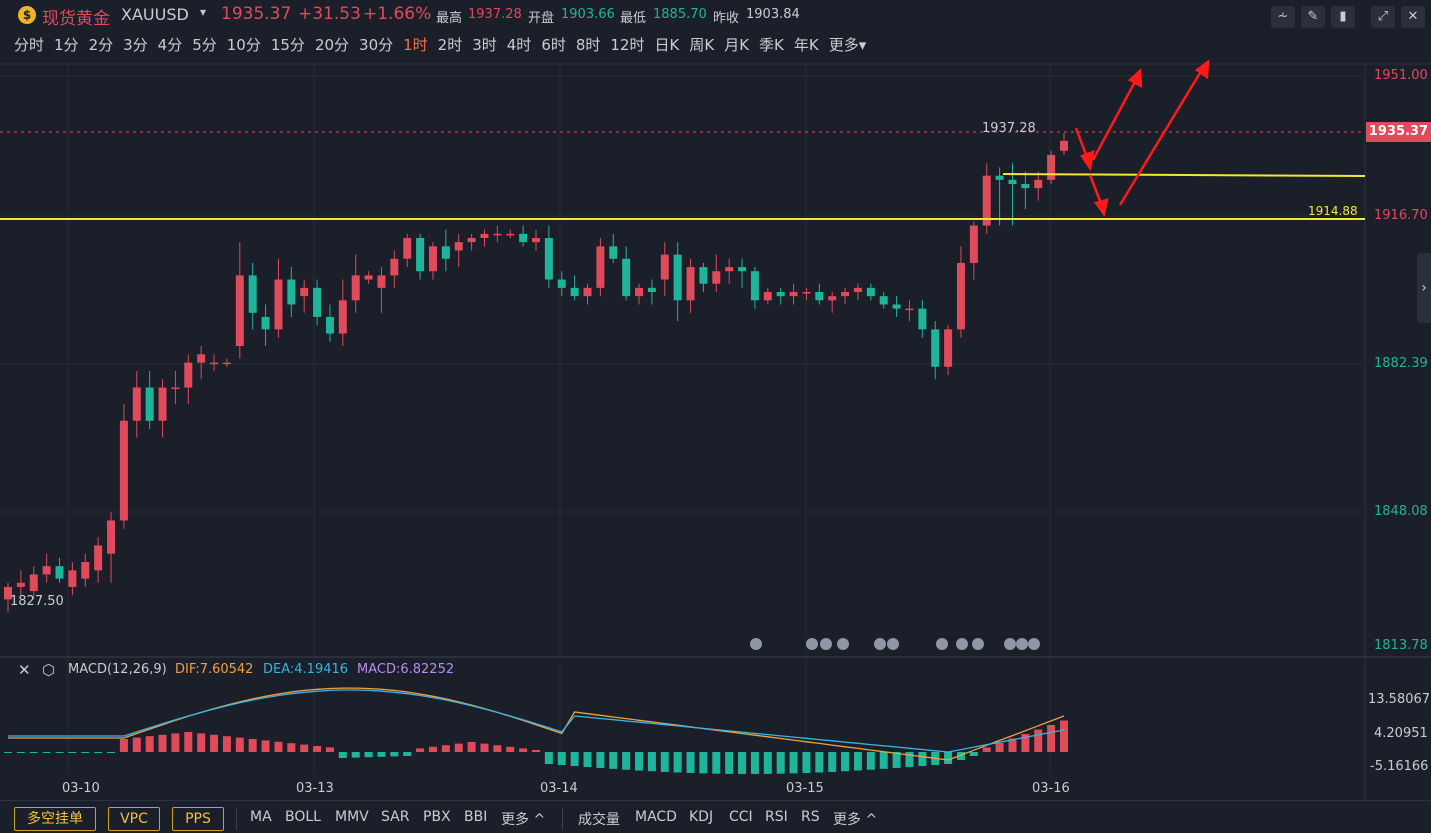  What do you see at coordinates (81, 788) in the screenshot?
I see `date-label: 03-10` at bounding box center [81, 788].